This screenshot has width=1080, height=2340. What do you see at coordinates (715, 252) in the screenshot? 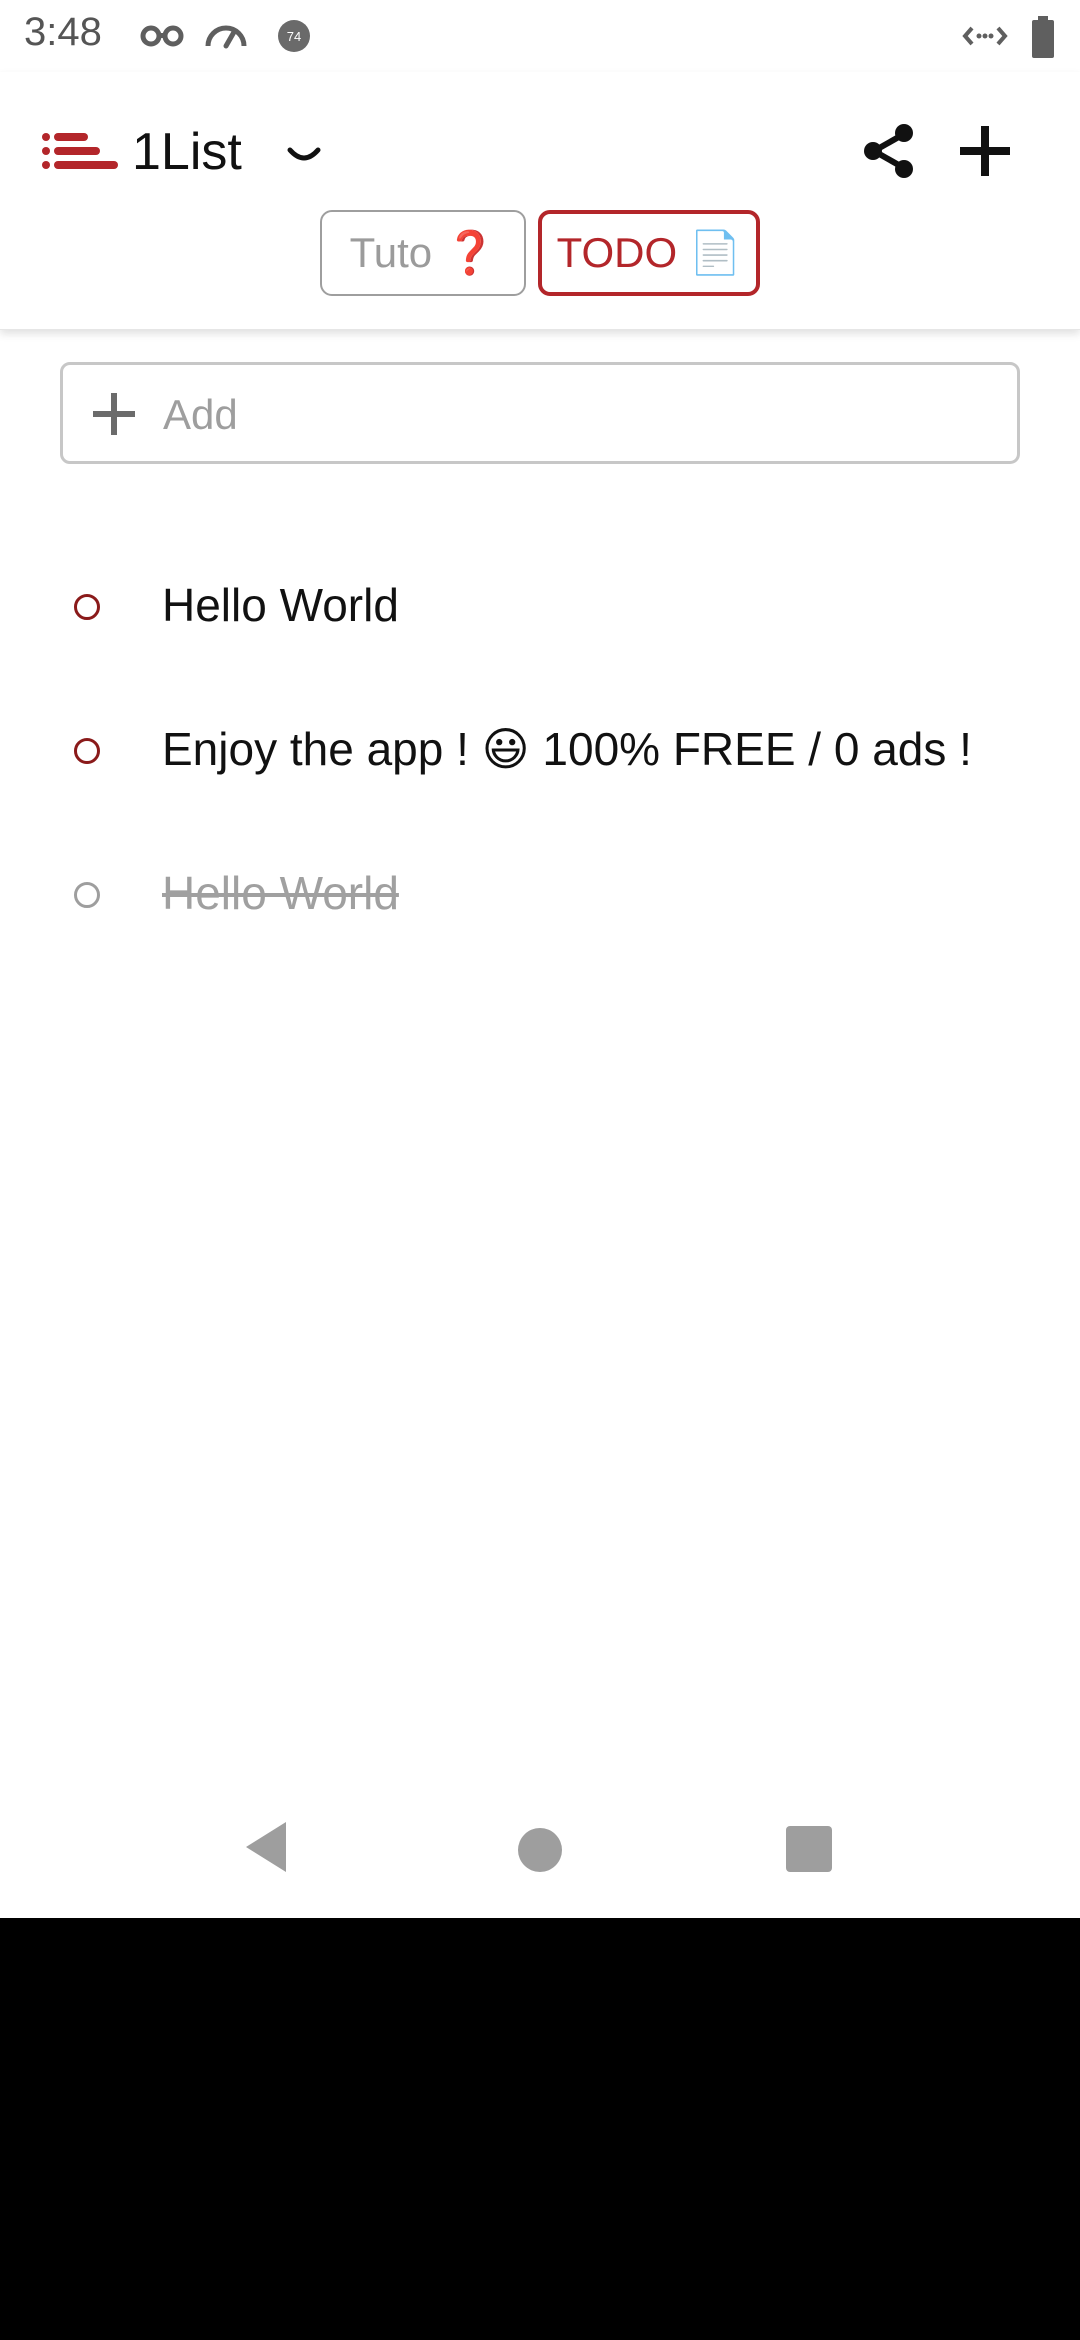
I see `notepad-icon: 📄` at bounding box center [715, 252].